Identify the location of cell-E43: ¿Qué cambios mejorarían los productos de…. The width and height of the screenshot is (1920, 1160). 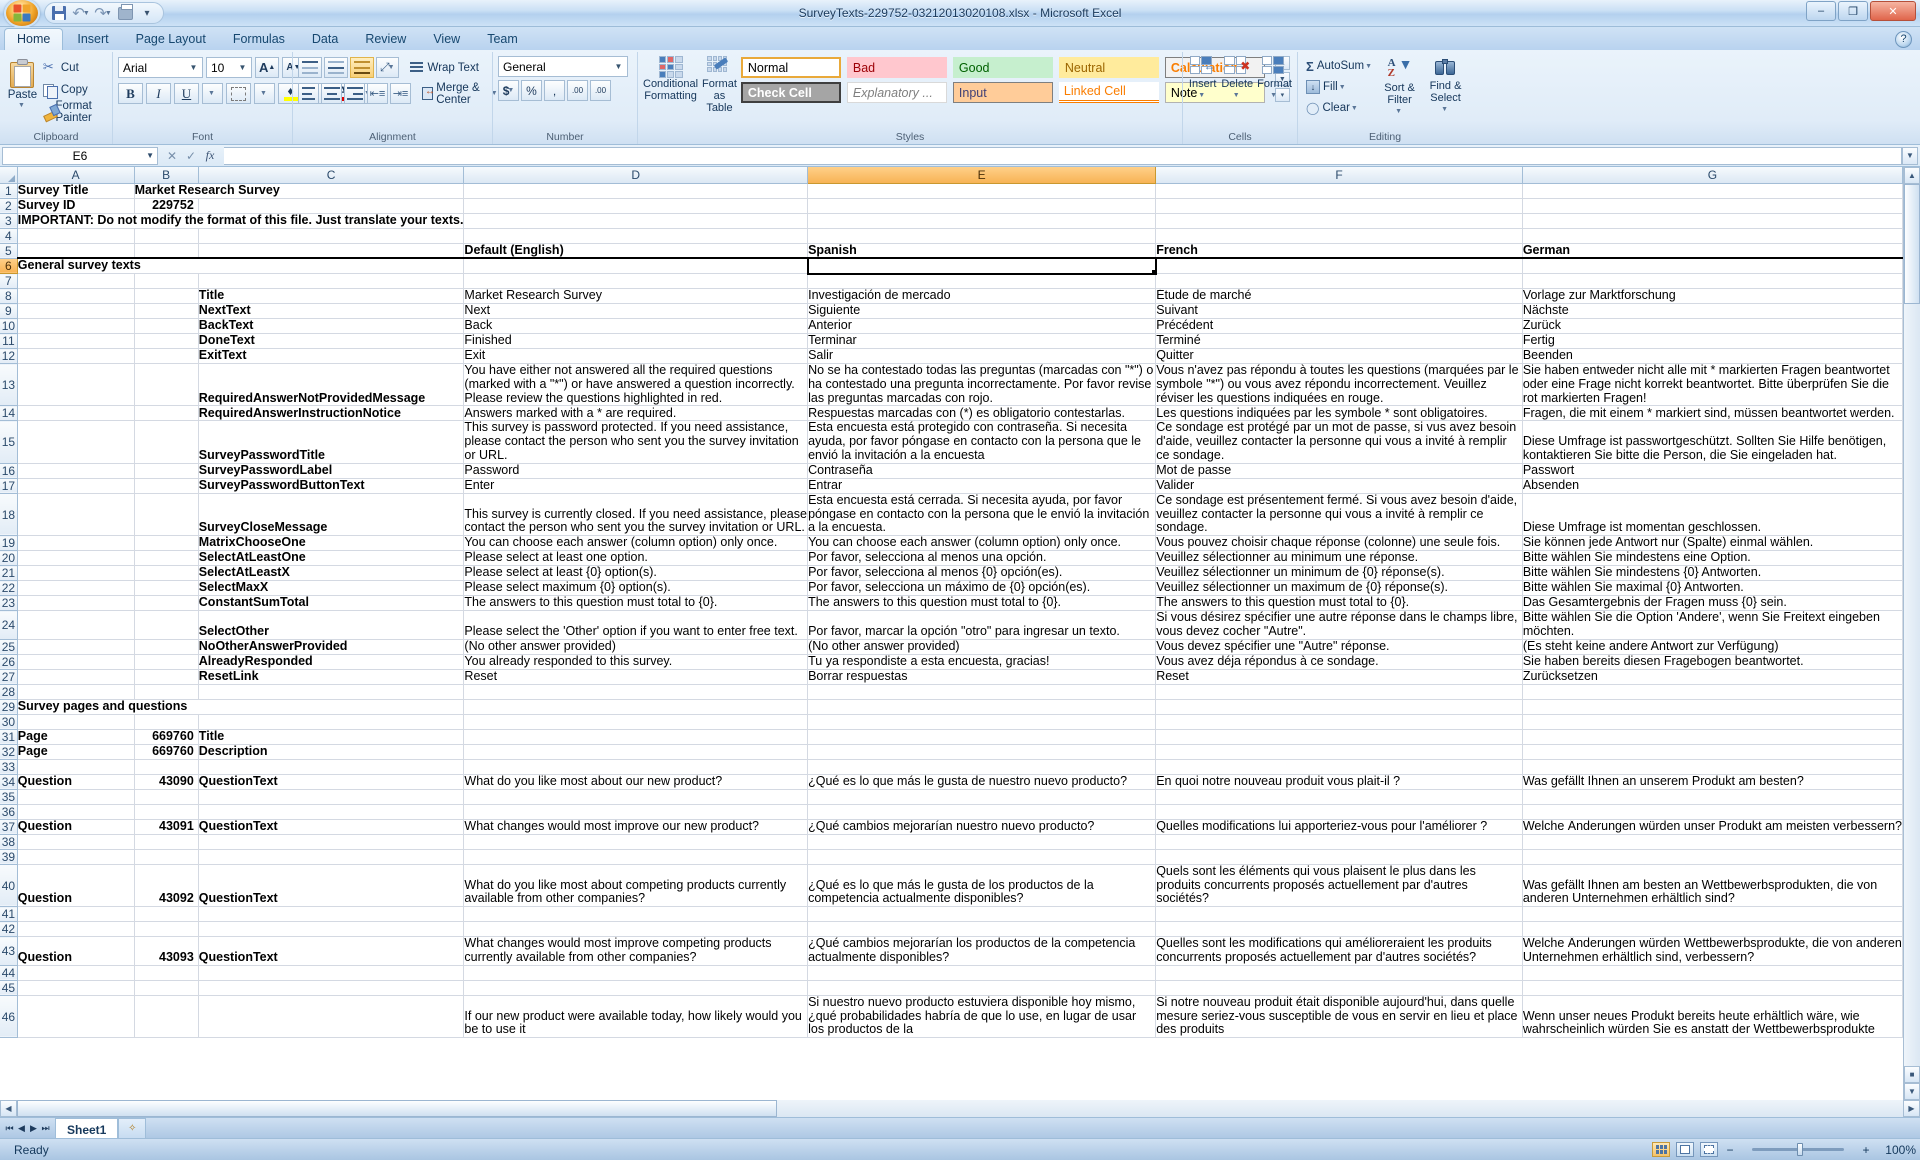
(982, 951).